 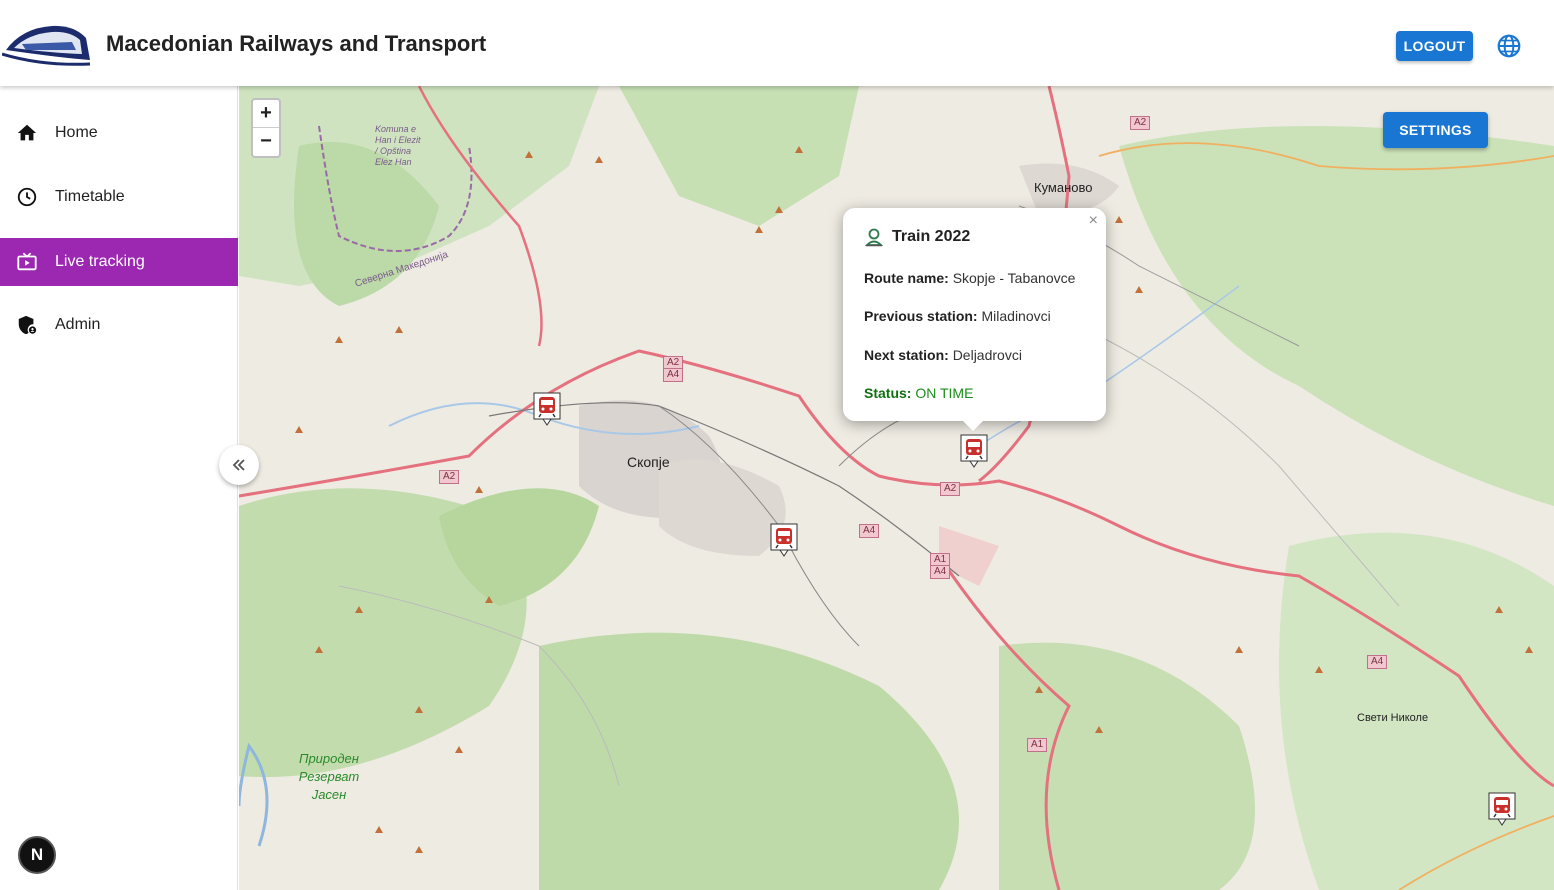 I want to click on previous-station-value: Miladinovci, so click(x=1016, y=316).